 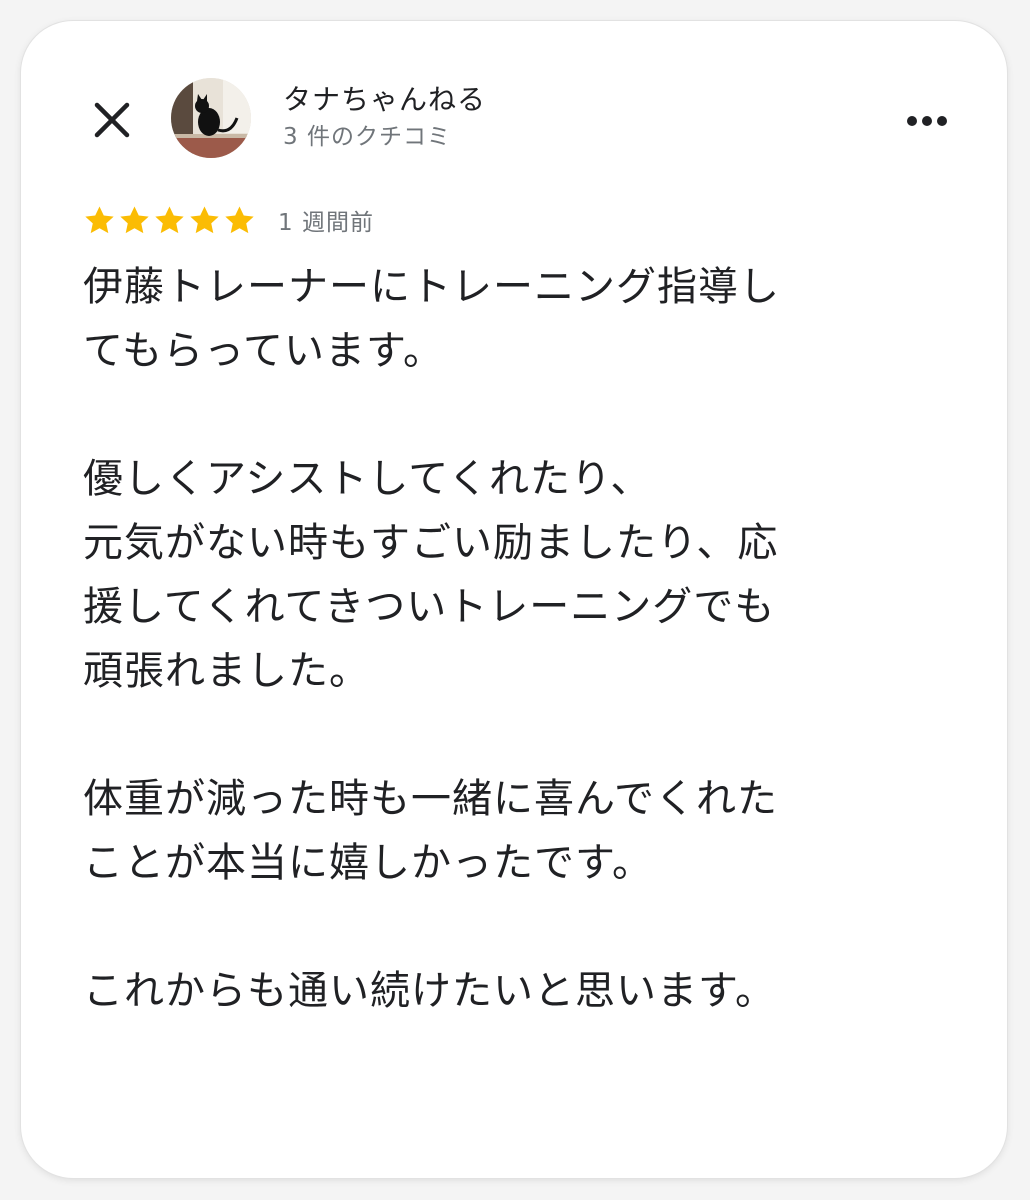 I want to click on close-button, so click(x=112, y=120).